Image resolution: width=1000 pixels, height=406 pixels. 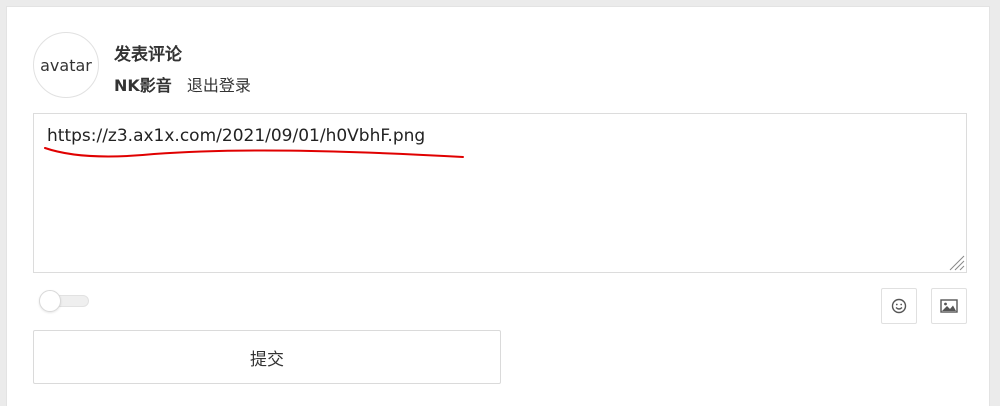 What do you see at coordinates (143, 85) in the screenshot?
I see `username: NK影音` at bounding box center [143, 85].